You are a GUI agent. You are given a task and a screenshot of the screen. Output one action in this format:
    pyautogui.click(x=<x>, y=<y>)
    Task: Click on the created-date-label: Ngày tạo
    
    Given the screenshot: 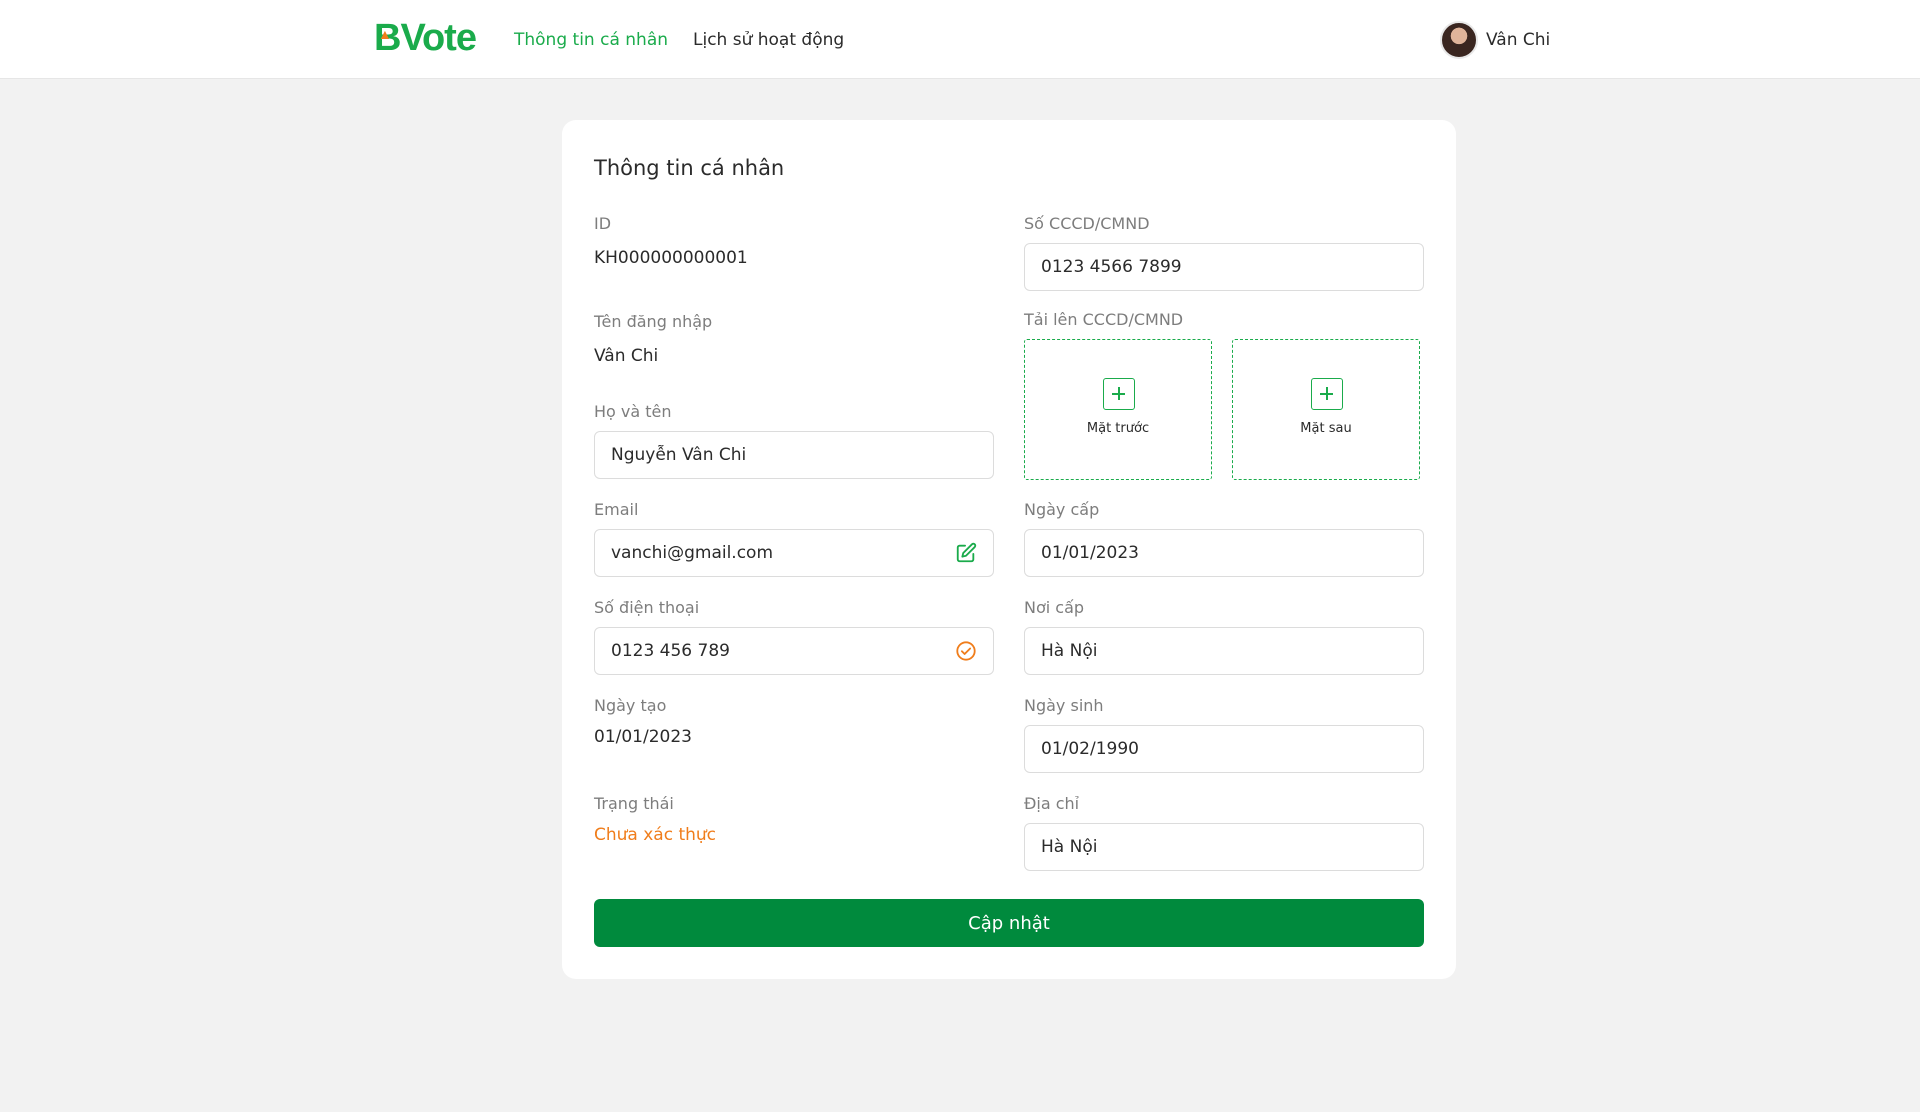 What is the action you would take?
    pyautogui.click(x=630, y=705)
    